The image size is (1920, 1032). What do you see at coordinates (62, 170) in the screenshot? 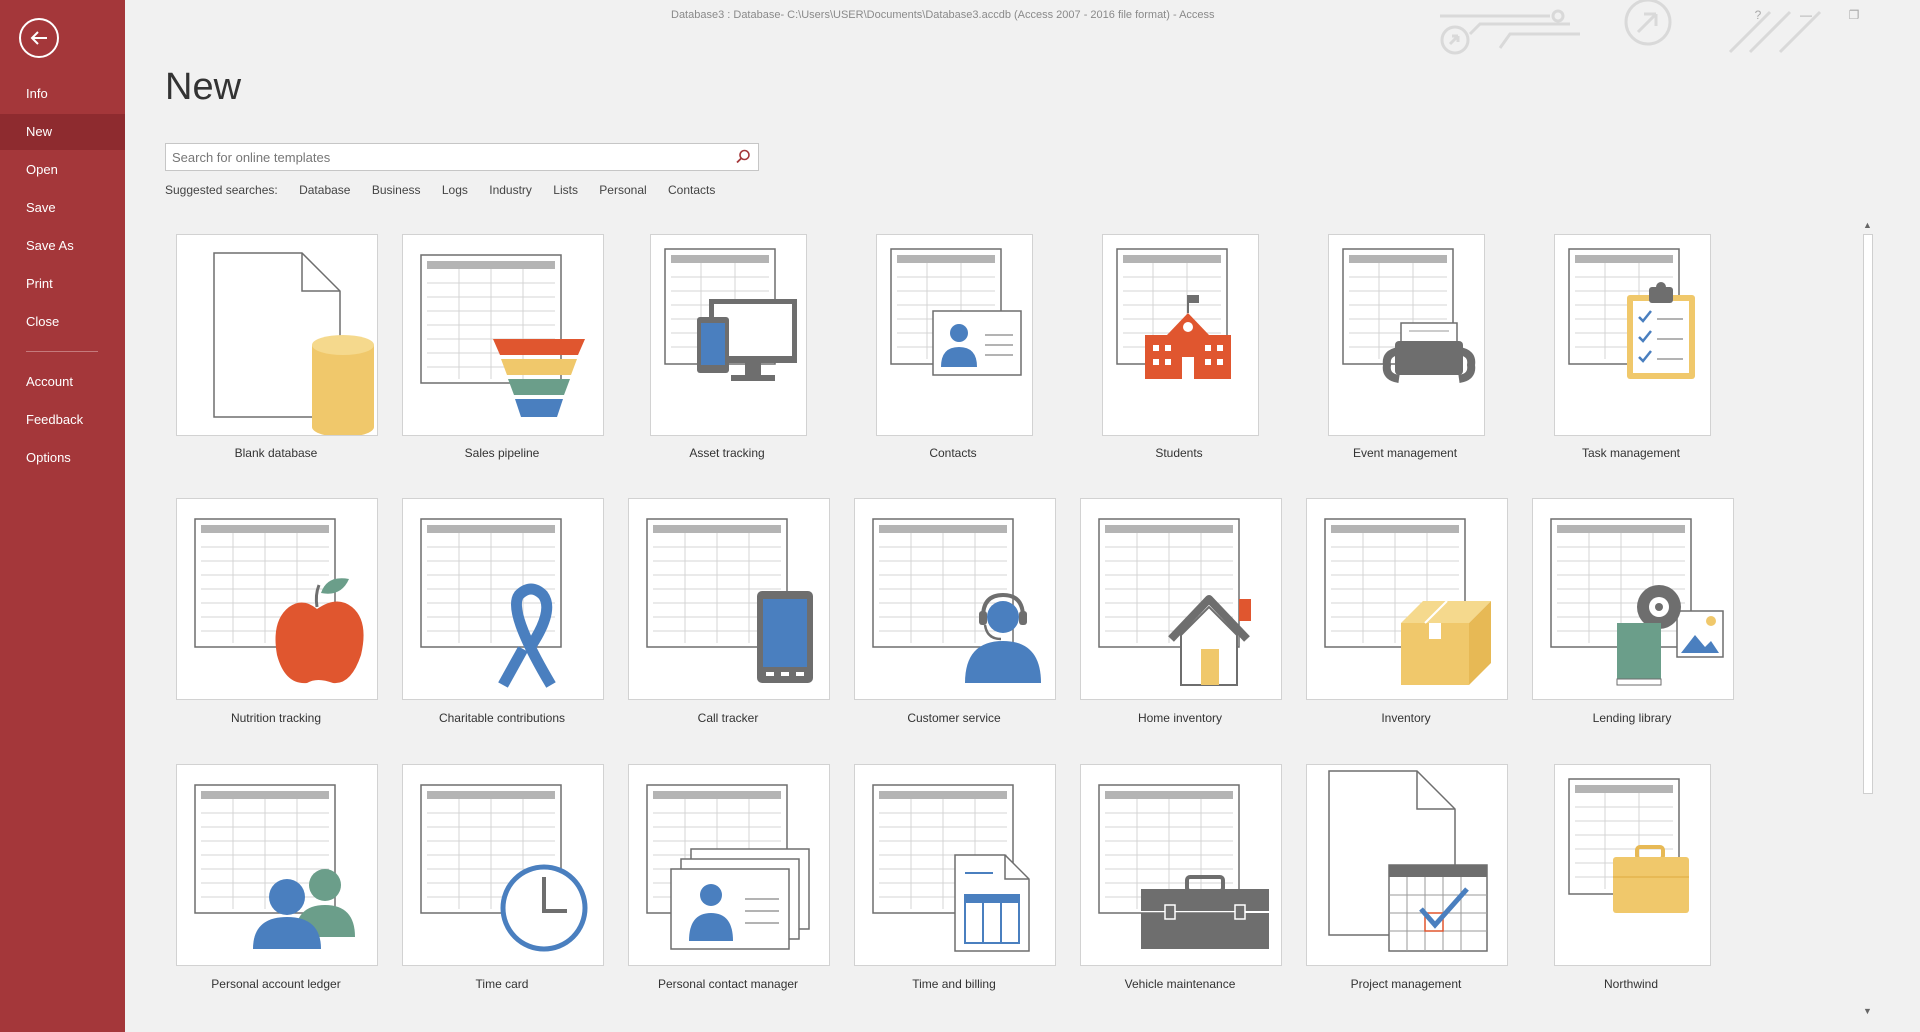
I see `nav-open: Open` at bounding box center [62, 170].